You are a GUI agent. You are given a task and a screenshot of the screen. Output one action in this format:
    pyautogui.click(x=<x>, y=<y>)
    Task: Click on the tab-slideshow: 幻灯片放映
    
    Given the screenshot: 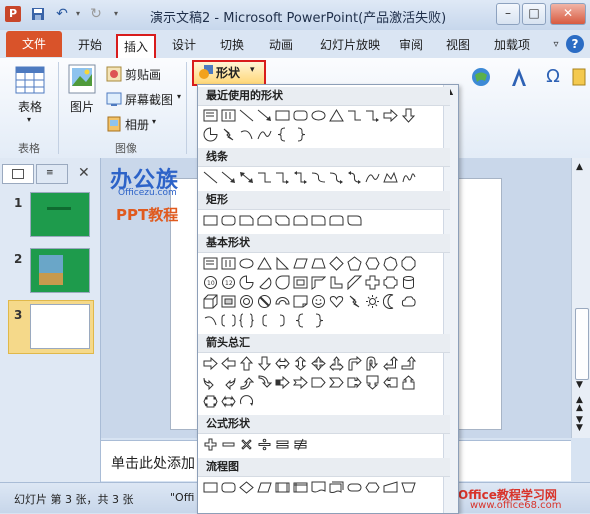 What is the action you would take?
    pyautogui.click(x=350, y=45)
    